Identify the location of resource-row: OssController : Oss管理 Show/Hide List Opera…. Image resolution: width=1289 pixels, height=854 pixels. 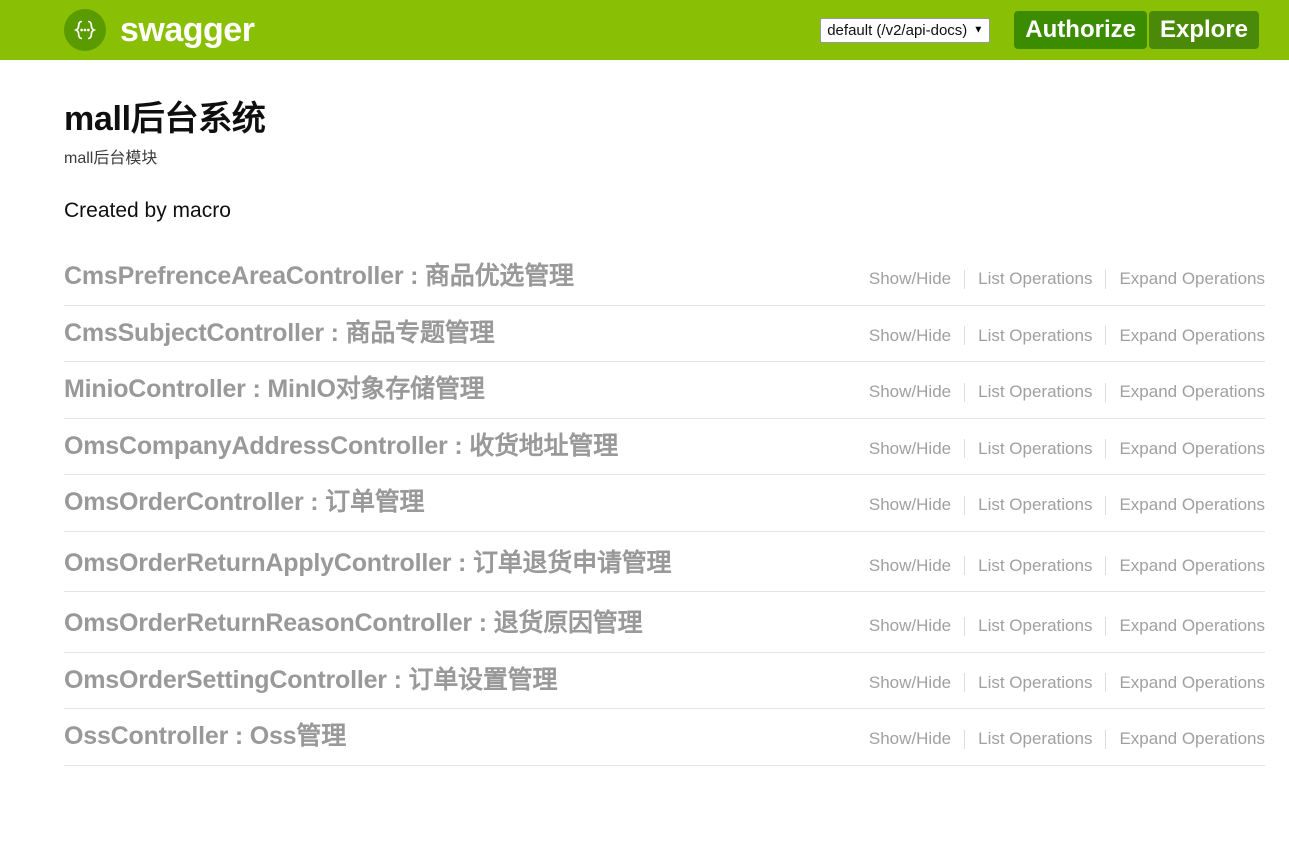
(664, 737).